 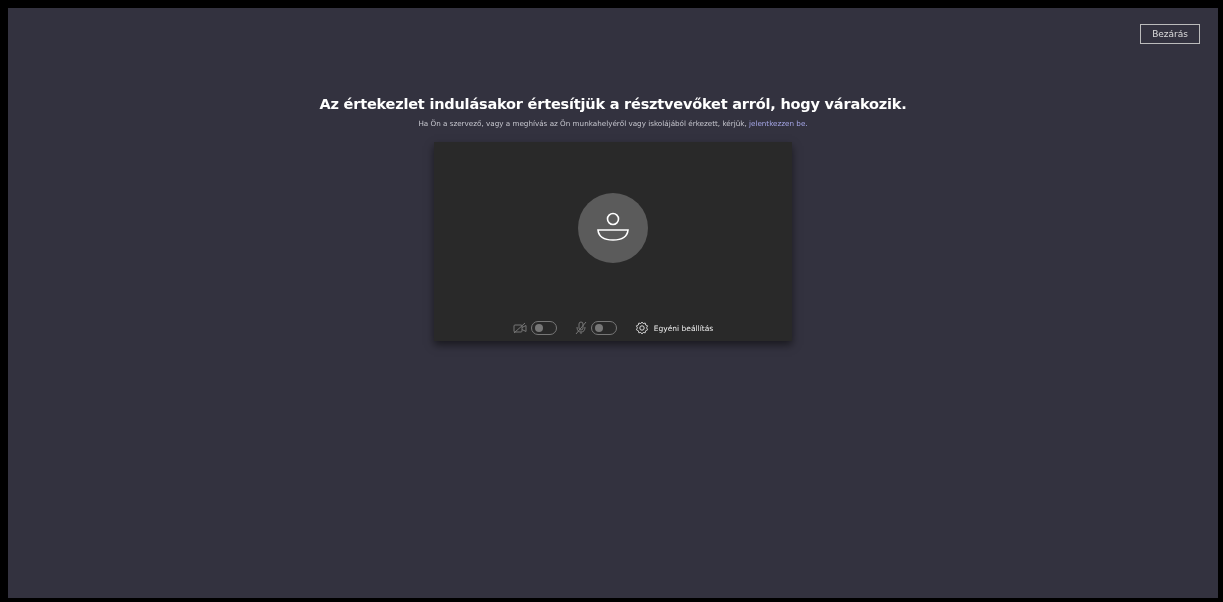 I want to click on settings-icon, so click(x=641, y=328).